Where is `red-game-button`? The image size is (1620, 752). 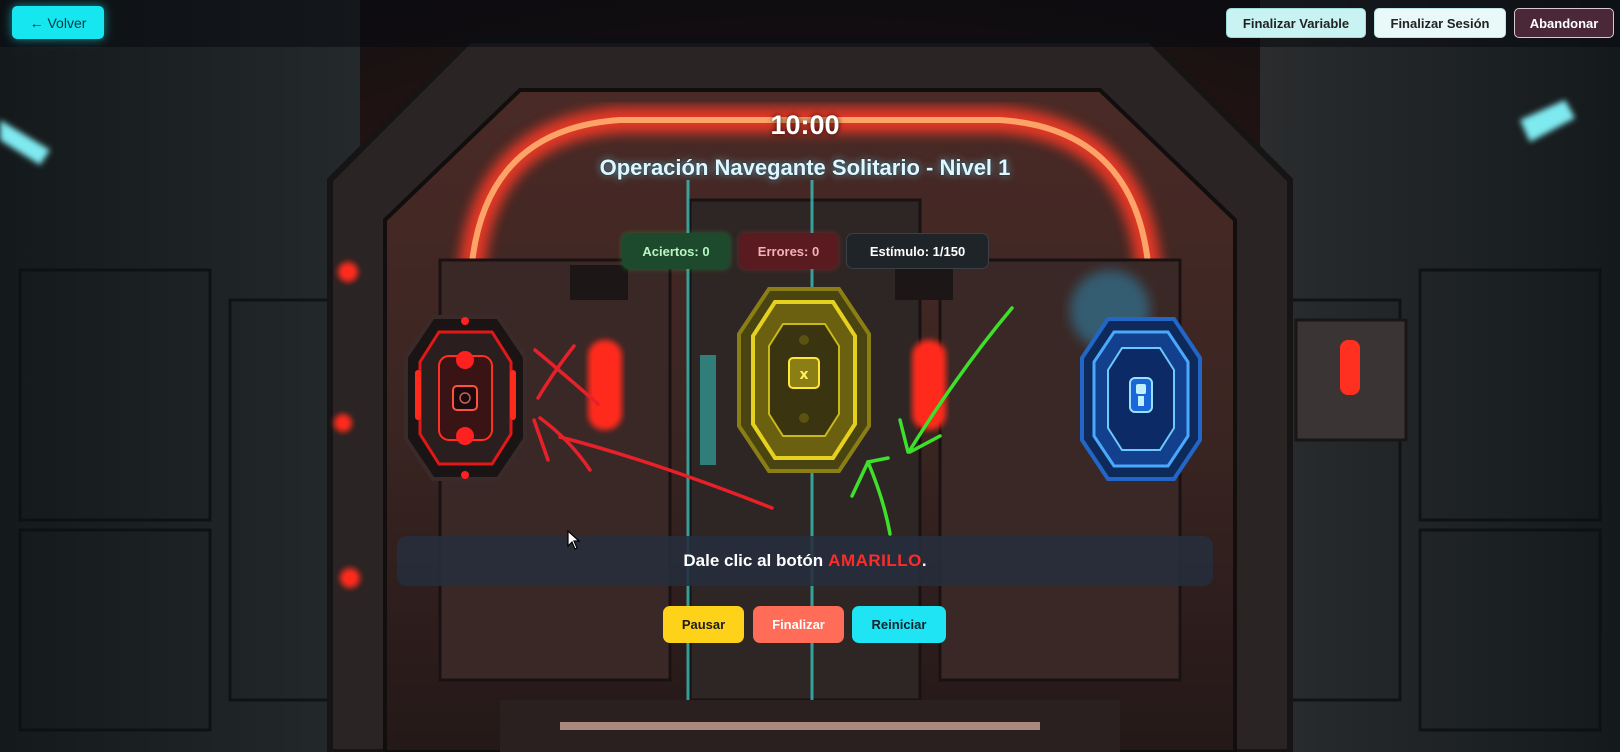
red-game-button is located at coordinates (465, 398).